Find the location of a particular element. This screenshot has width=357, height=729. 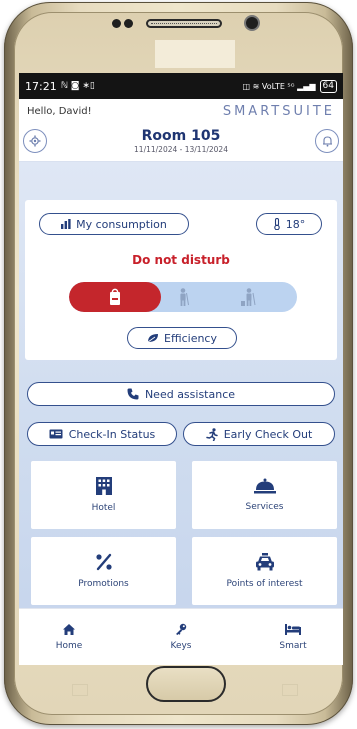

notifications-button is located at coordinates (327, 141).